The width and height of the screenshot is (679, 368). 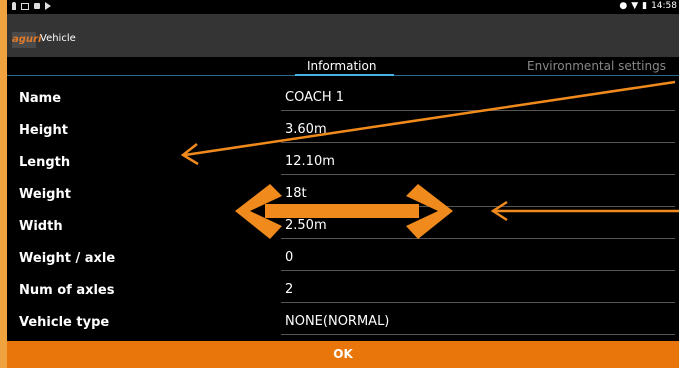 What do you see at coordinates (343, 292) in the screenshot?
I see `field-row-num-of-axles: Num of axles 2` at bounding box center [343, 292].